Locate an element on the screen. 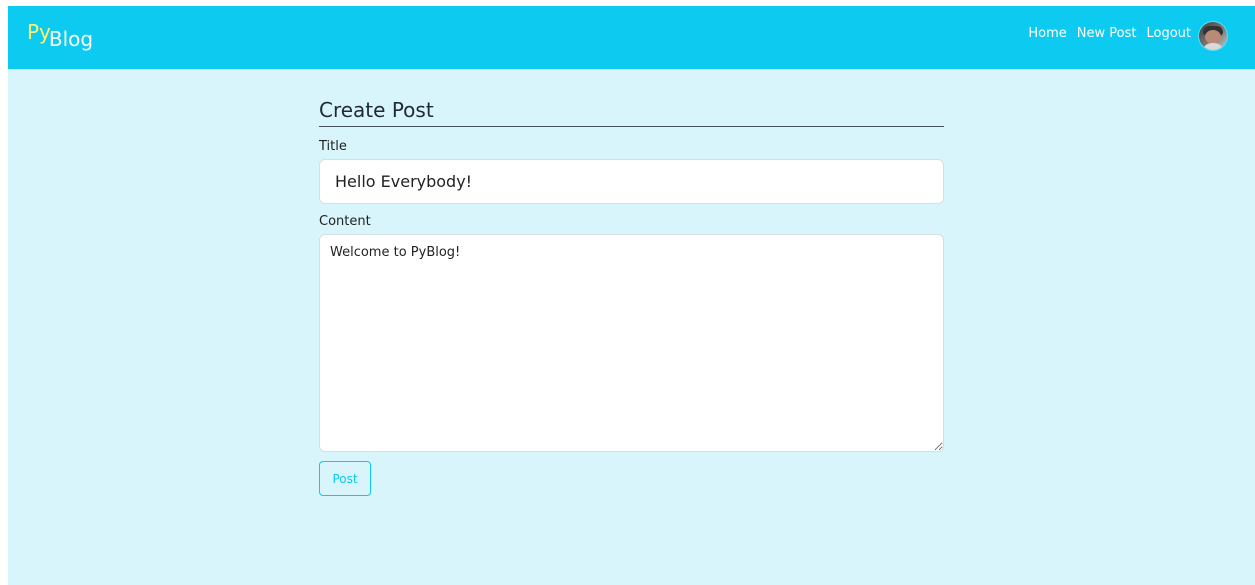 The image size is (1255, 585). content-label: Content is located at coordinates (345, 221).